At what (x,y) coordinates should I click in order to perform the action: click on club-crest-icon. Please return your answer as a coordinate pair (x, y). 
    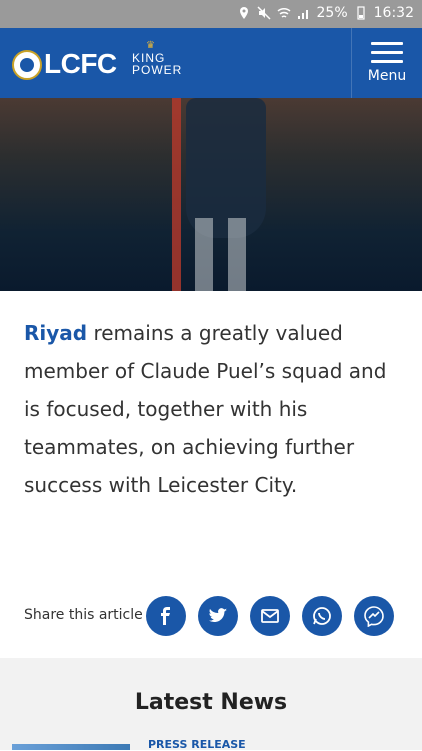
    Looking at the image, I should click on (27, 65).